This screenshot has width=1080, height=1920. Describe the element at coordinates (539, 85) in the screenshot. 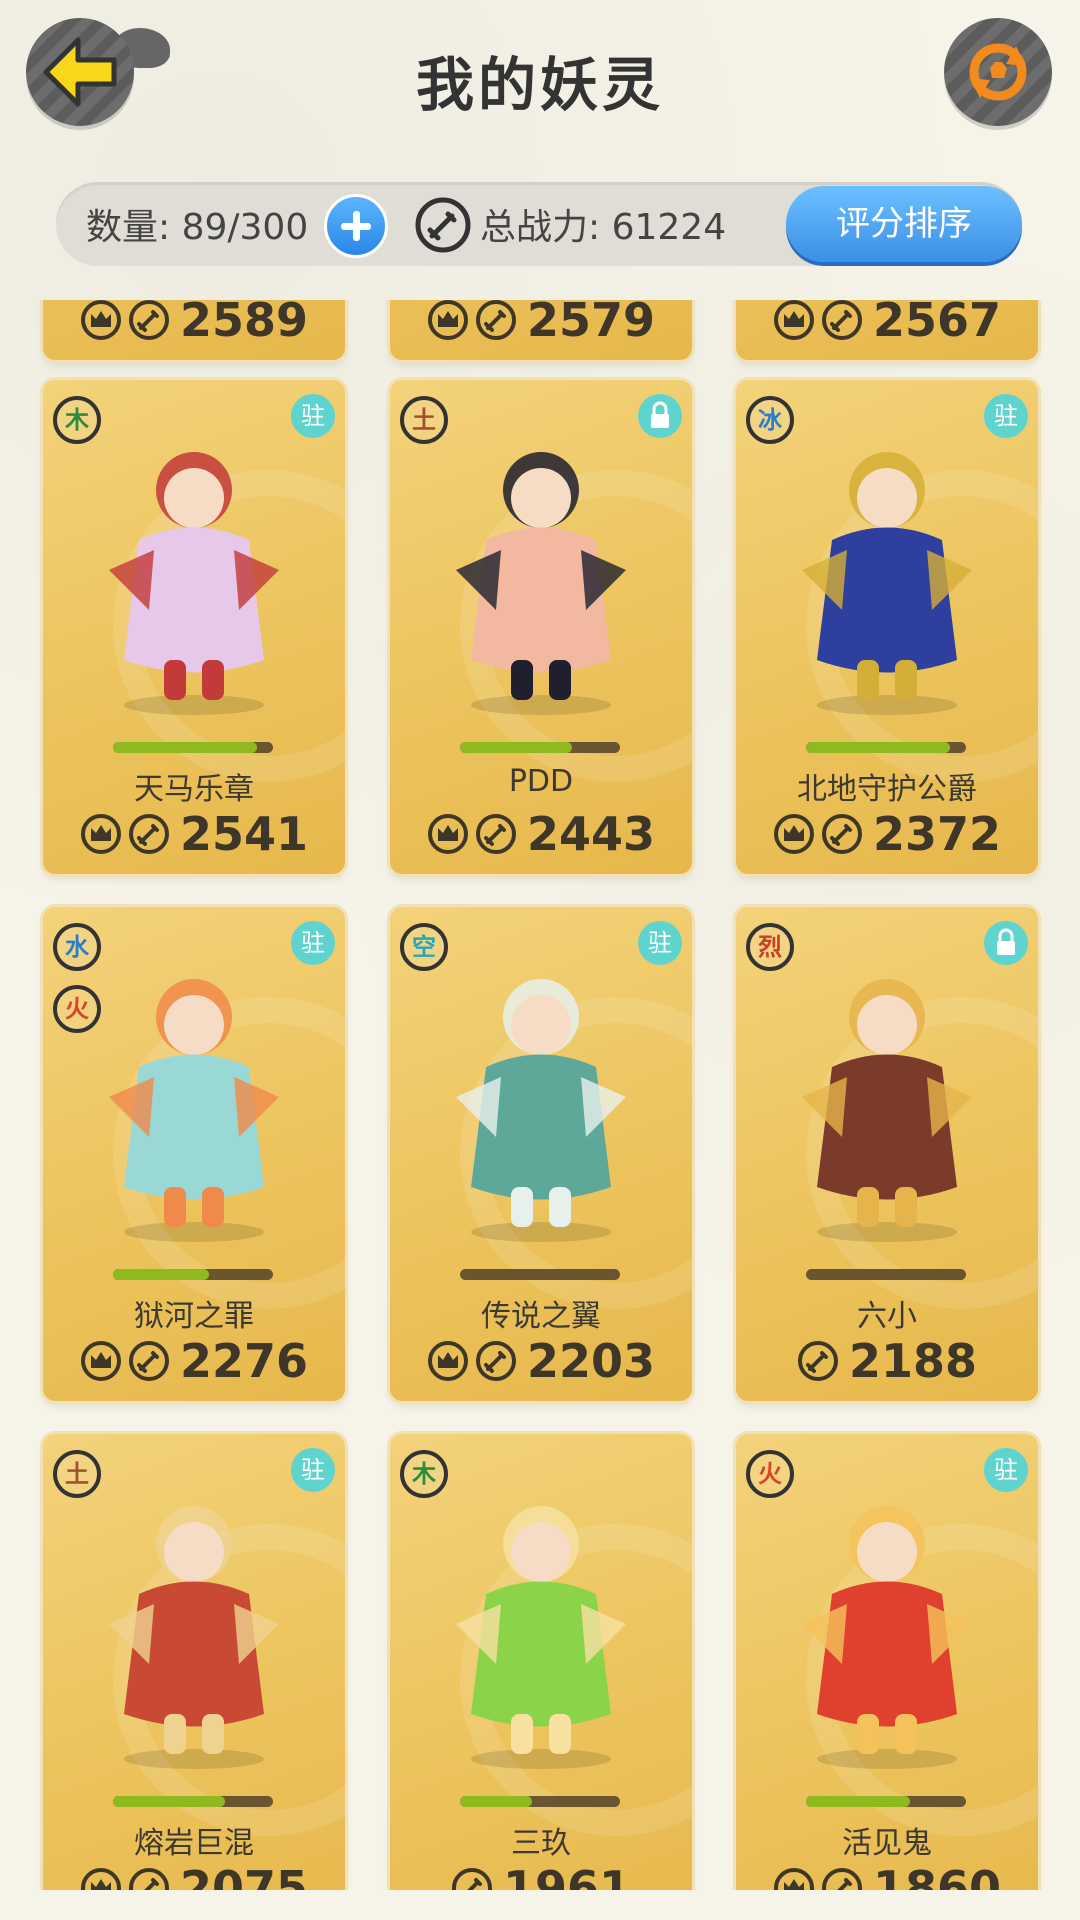

I see `page-title: 我的妖灵` at that location.